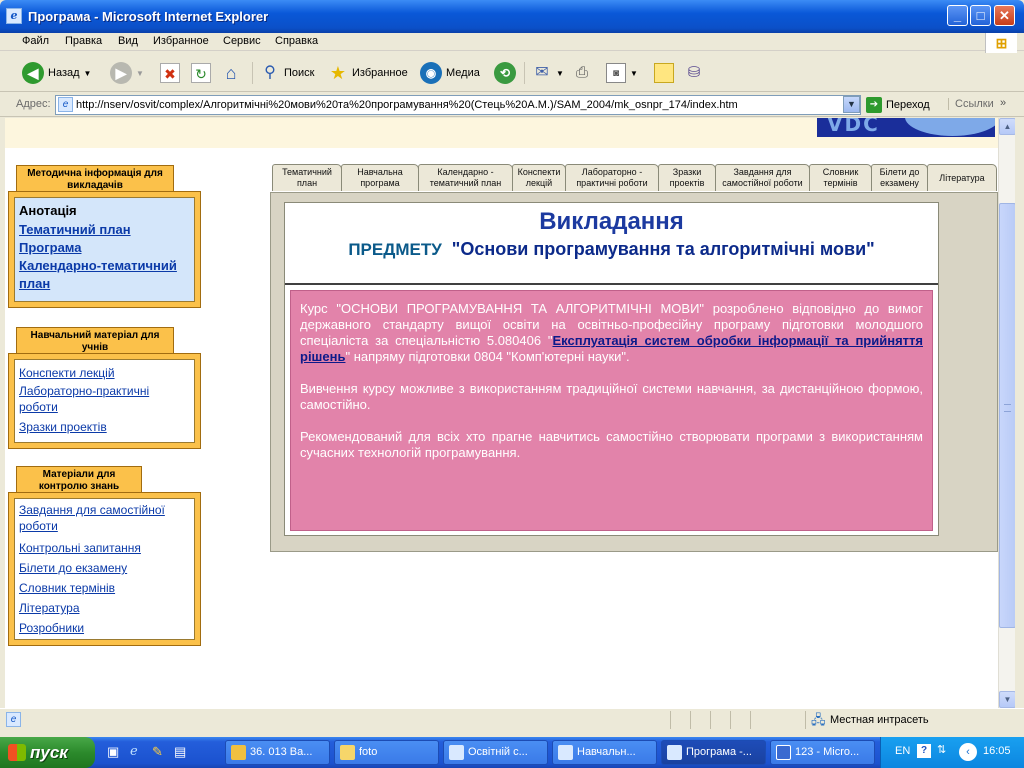 The width and height of the screenshot is (1024, 768). What do you see at coordinates (1007, 415) in the screenshot?
I see `scroll-thumb` at bounding box center [1007, 415].